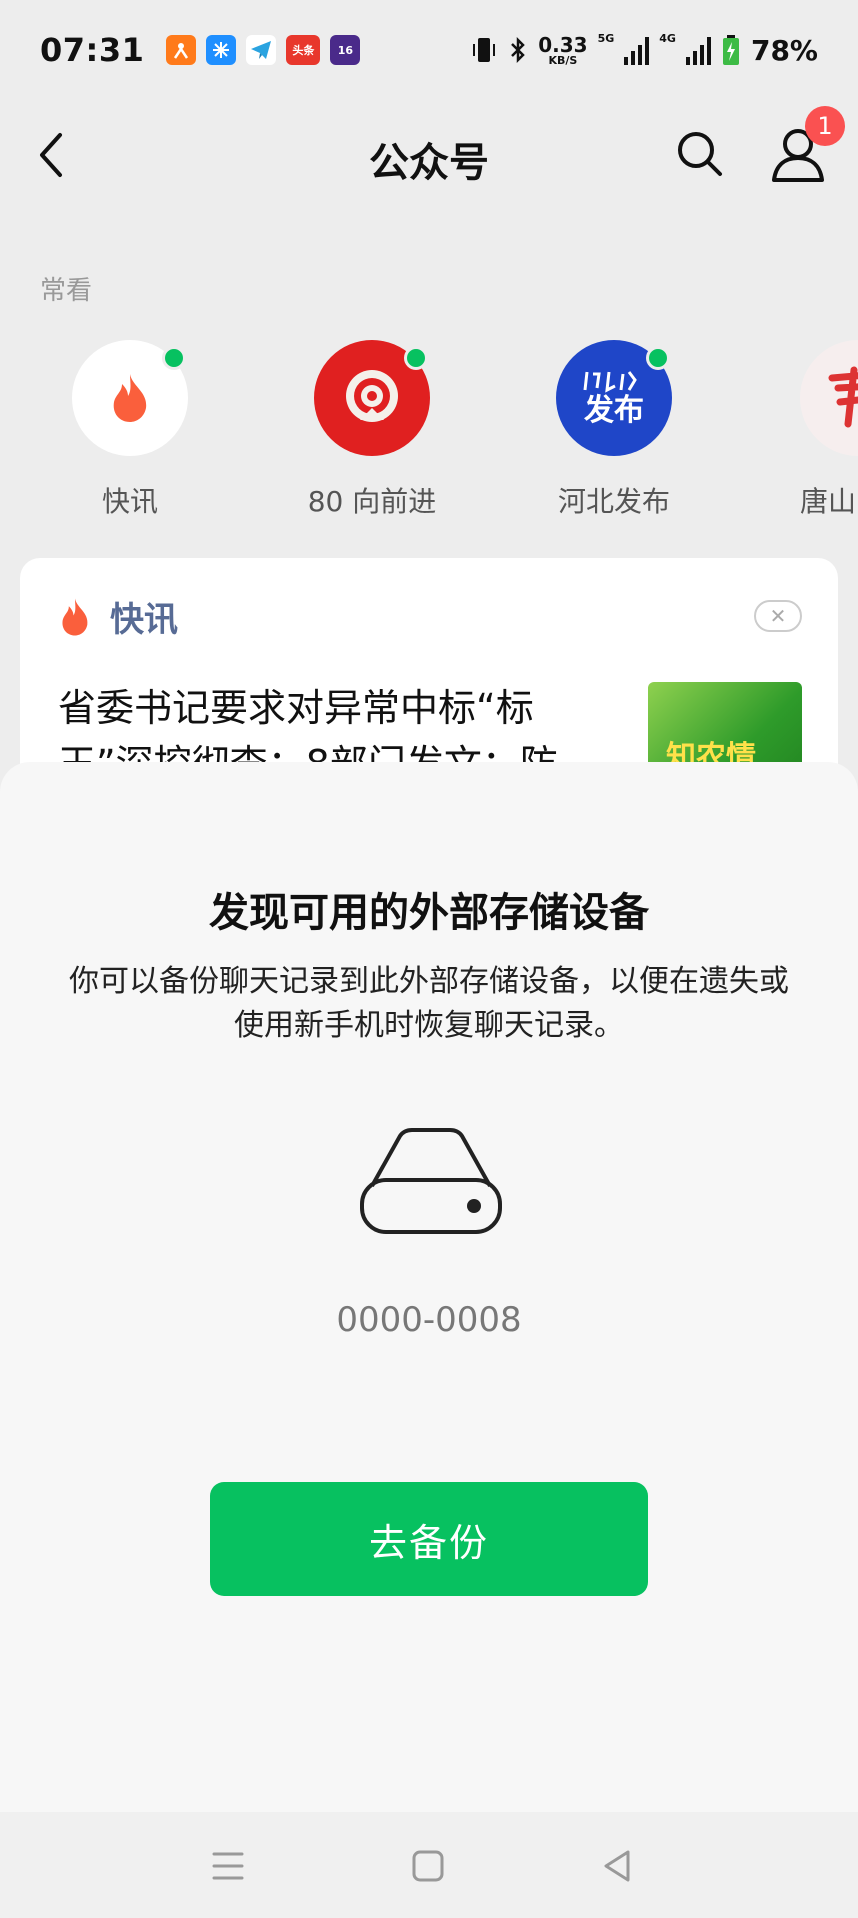 This screenshot has width=858, height=1918. I want to click on notification-badge: 1, so click(825, 126).